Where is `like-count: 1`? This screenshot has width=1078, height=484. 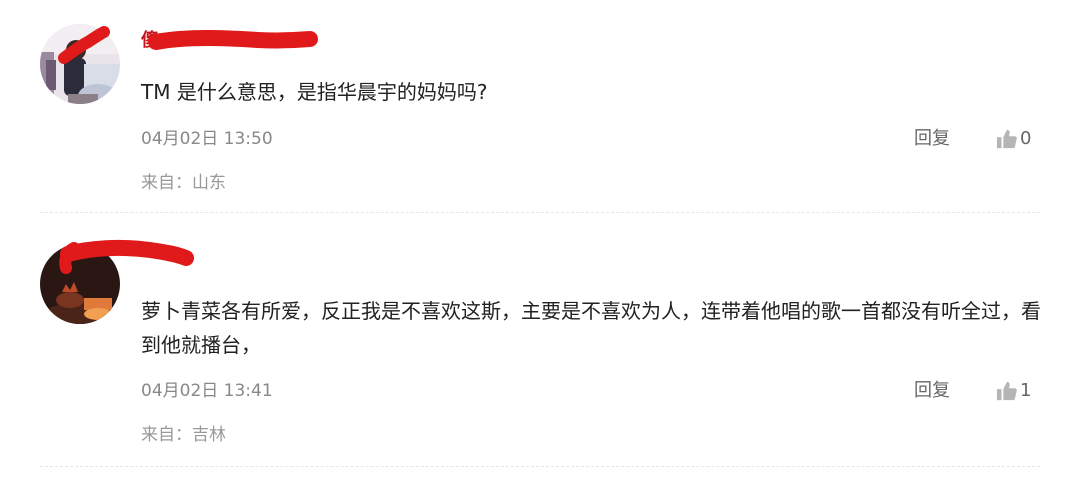 like-count: 1 is located at coordinates (1026, 390).